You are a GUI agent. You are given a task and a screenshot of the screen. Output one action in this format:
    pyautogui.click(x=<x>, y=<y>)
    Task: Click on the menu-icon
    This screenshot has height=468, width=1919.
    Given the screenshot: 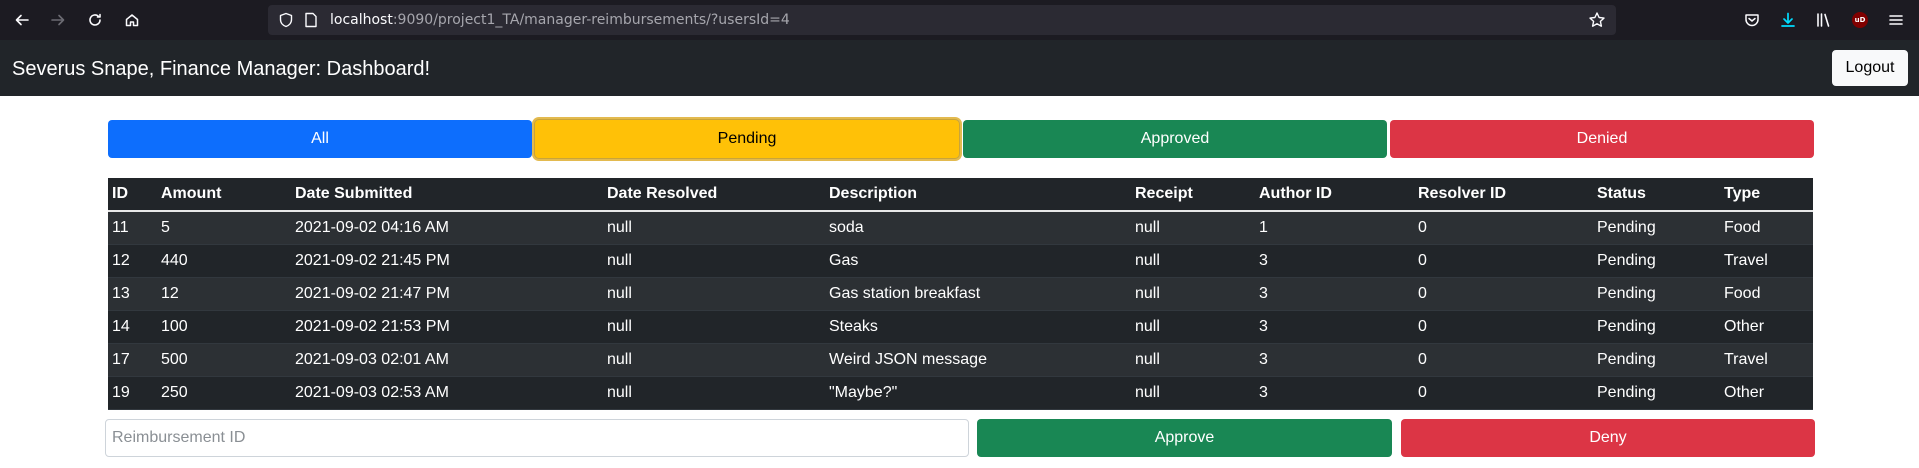 What is the action you would take?
    pyautogui.click(x=1896, y=20)
    